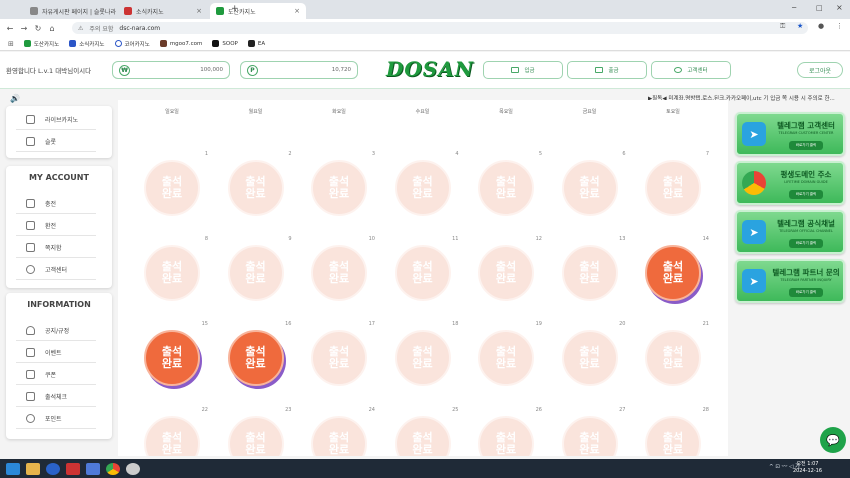 The image size is (850, 478). I want to click on bookmark-item: SOOP, so click(225, 43).